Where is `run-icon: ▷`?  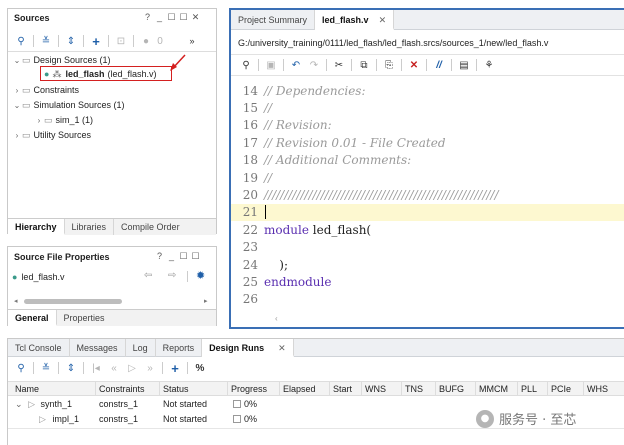
run-icon: ▷ is located at coordinates (42, 419).